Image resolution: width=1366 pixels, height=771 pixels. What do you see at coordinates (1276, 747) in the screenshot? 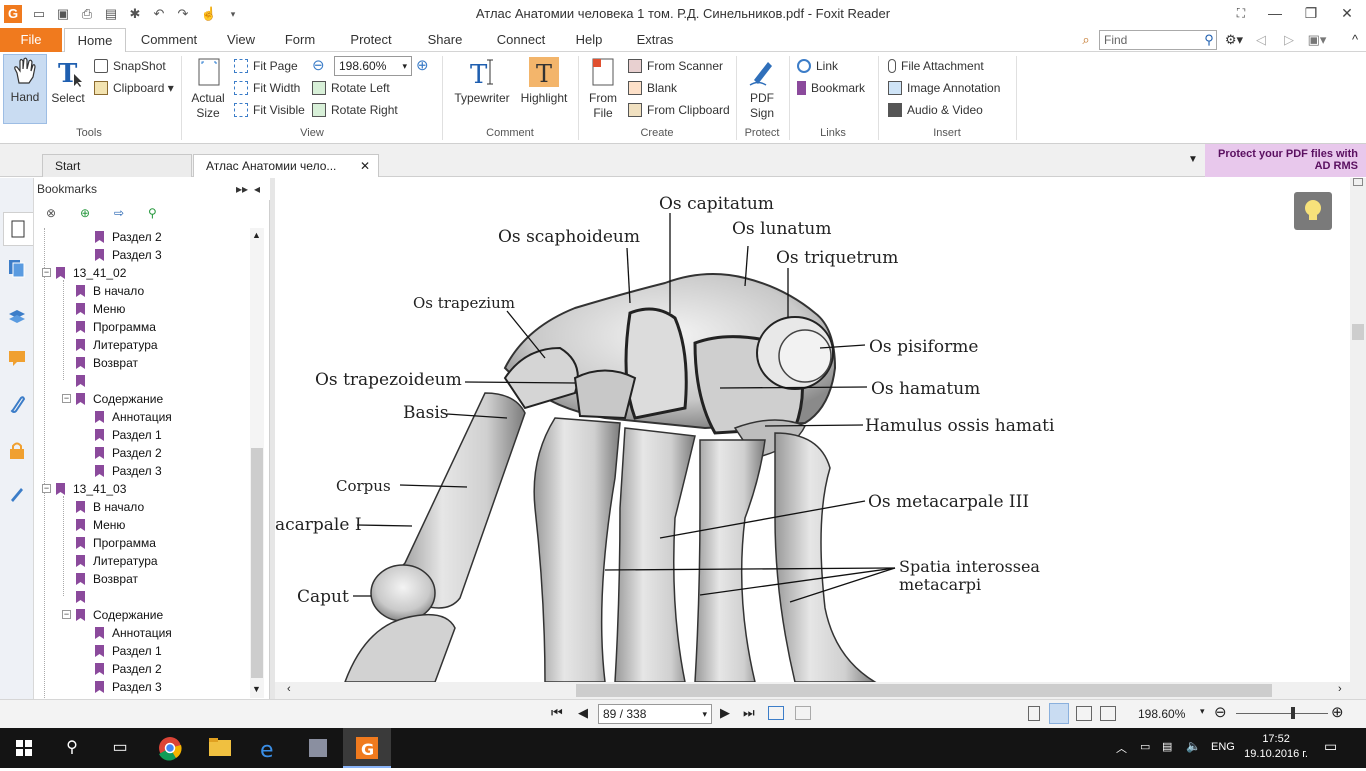
I see `taskbar-clock: 17:52 19.10.2016 г.` at bounding box center [1276, 747].